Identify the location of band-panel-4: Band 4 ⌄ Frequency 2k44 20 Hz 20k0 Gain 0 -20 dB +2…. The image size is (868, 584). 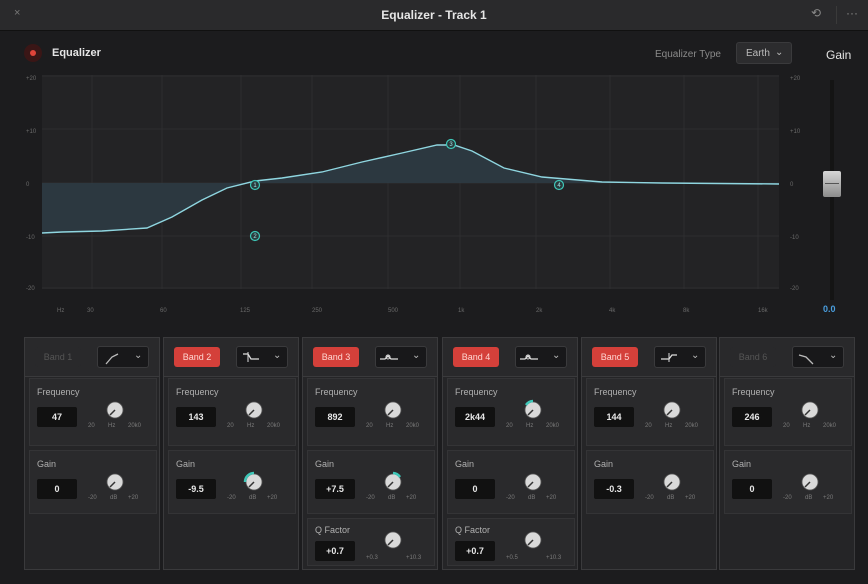
(510, 453).